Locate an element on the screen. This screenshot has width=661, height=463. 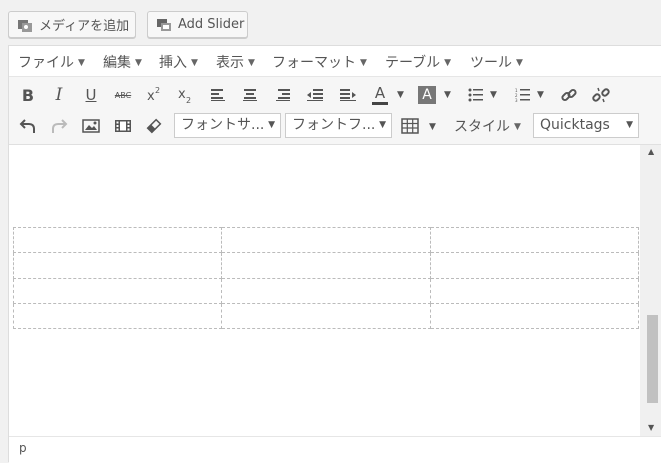
svg-text: x is located at coordinates (151, 96).